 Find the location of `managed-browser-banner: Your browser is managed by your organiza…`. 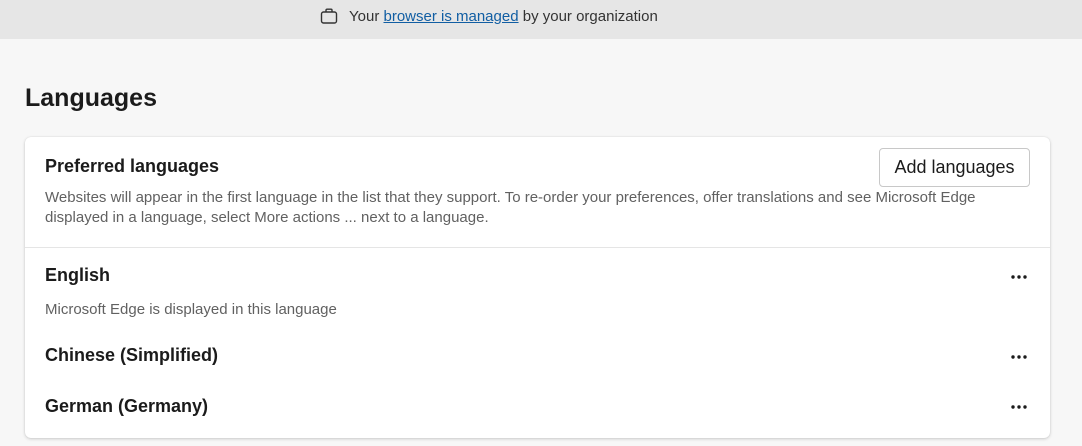

managed-browser-banner: Your browser is managed by your organiza… is located at coordinates (541, 19).